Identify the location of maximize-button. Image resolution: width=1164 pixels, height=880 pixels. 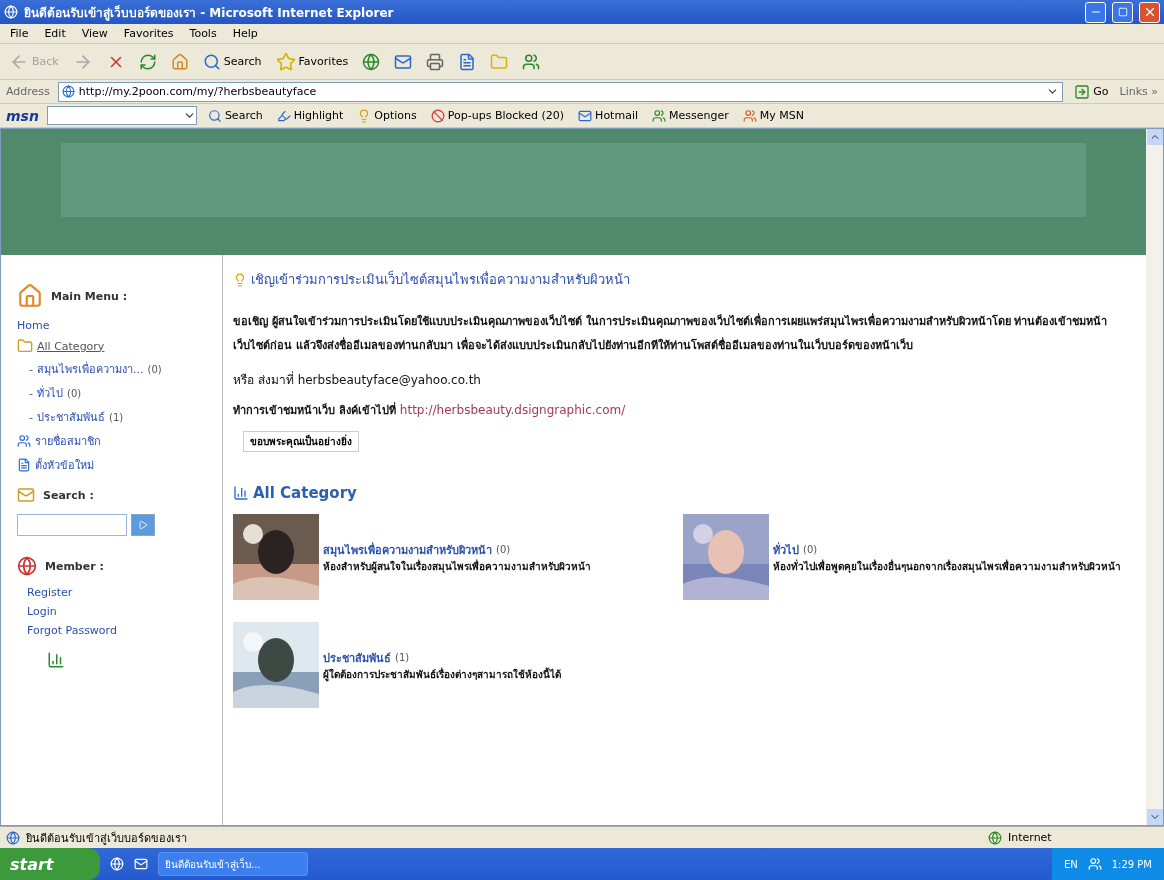
(1122, 12).